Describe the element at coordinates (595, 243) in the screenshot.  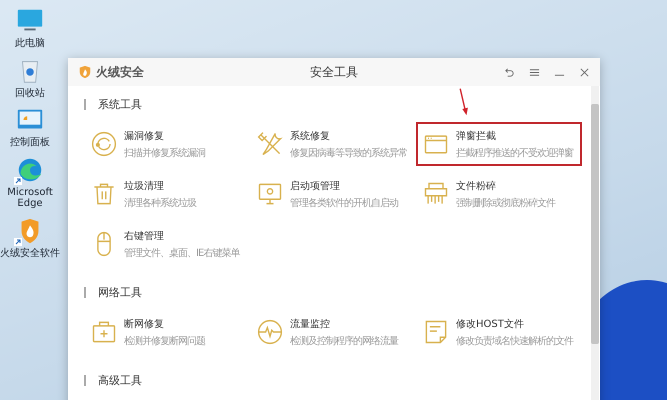
I see `scrollbar` at that location.